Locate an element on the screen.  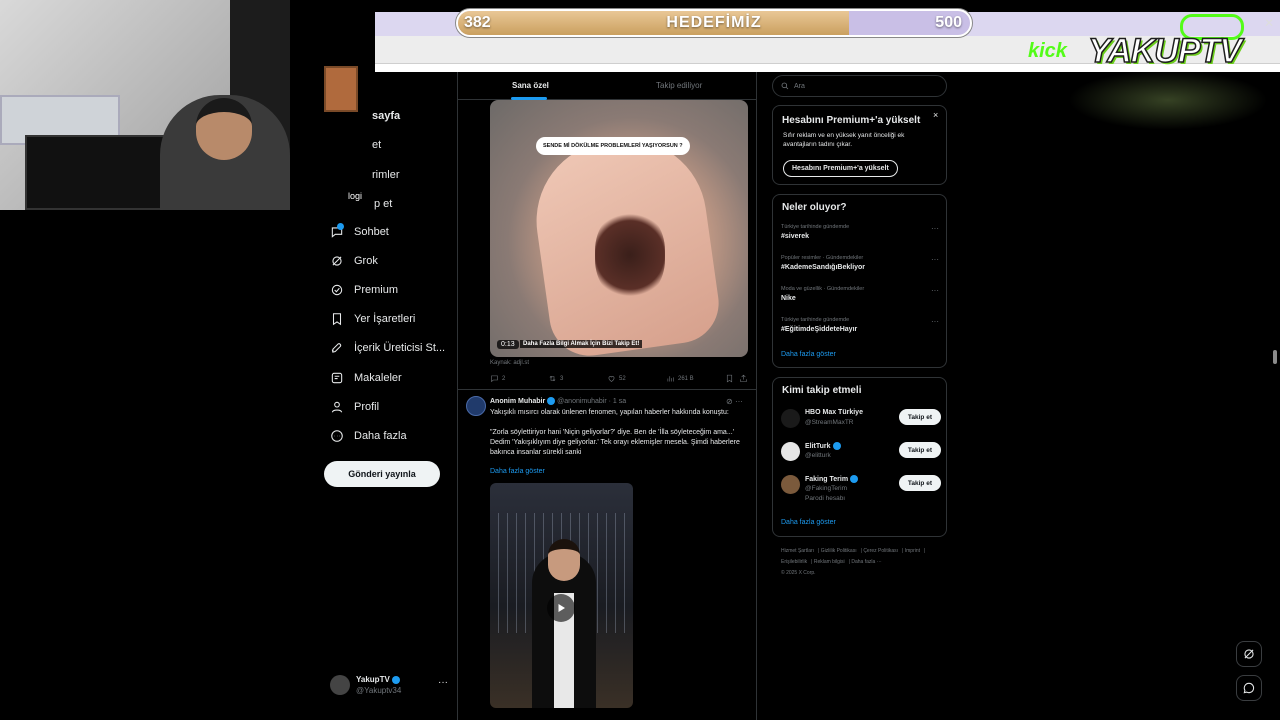
repost-action: 3 is located at coordinates (555, 378).